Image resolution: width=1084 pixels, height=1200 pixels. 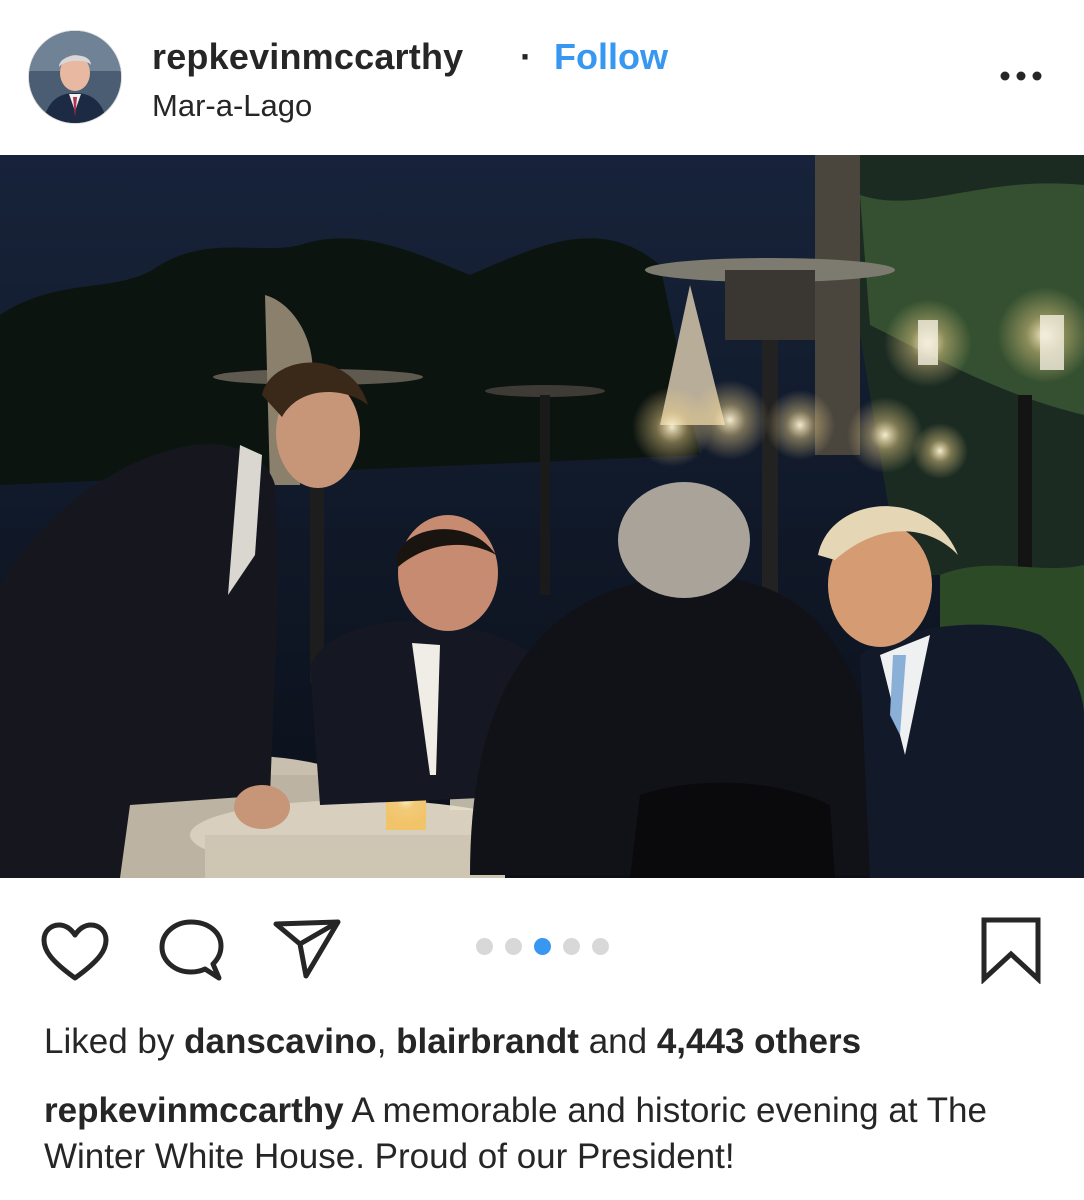 What do you see at coordinates (618, 1041) in the screenshot?
I see `likes-and: and` at bounding box center [618, 1041].